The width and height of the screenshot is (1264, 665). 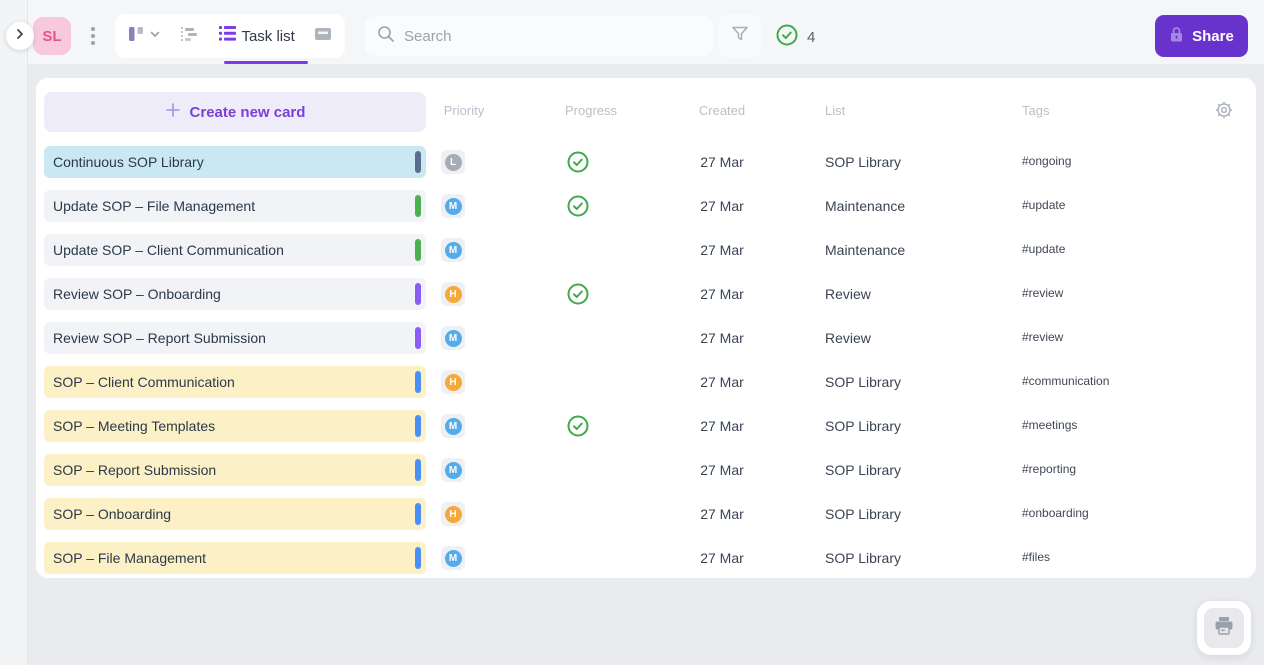 I want to click on share-button: Share, so click(x=1201, y=36).